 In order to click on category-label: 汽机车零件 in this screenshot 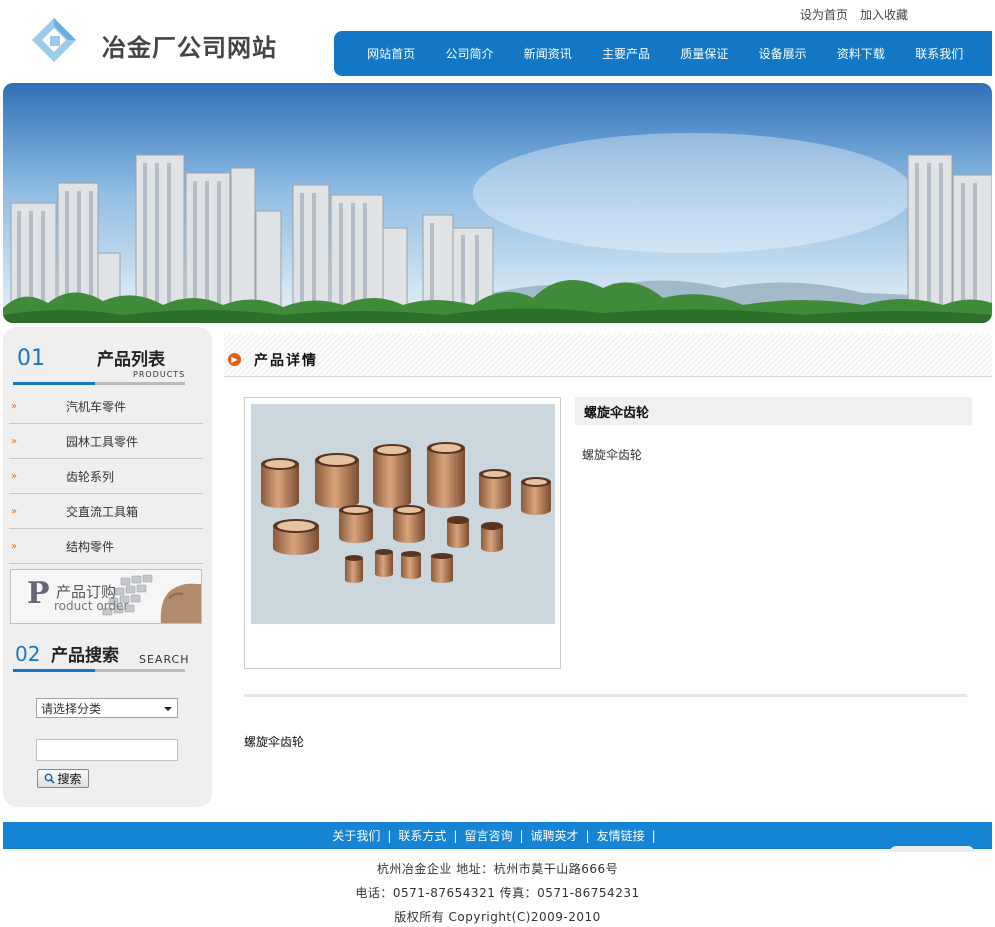, I will do `click(96, 406)`.